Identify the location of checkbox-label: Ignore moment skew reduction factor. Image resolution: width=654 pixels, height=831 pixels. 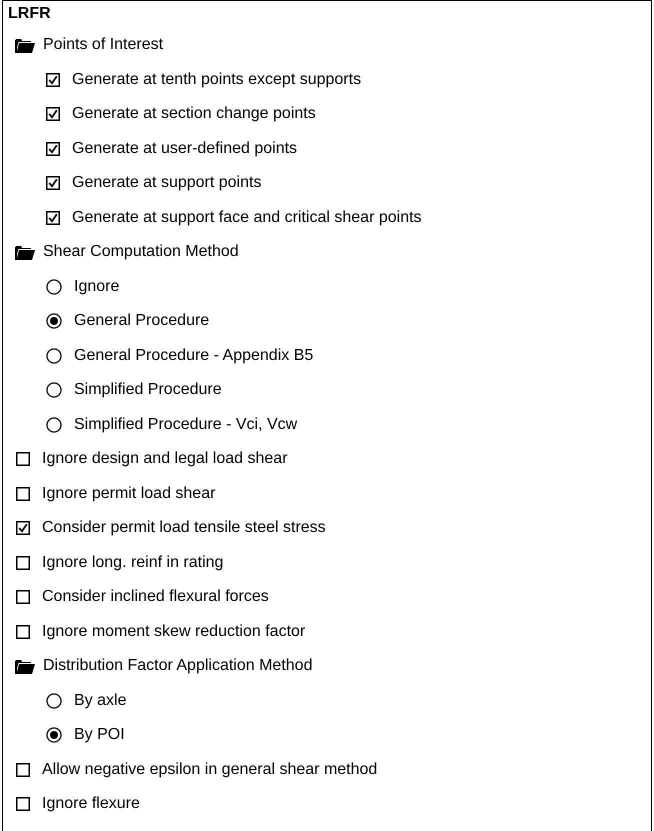
(174, 631).